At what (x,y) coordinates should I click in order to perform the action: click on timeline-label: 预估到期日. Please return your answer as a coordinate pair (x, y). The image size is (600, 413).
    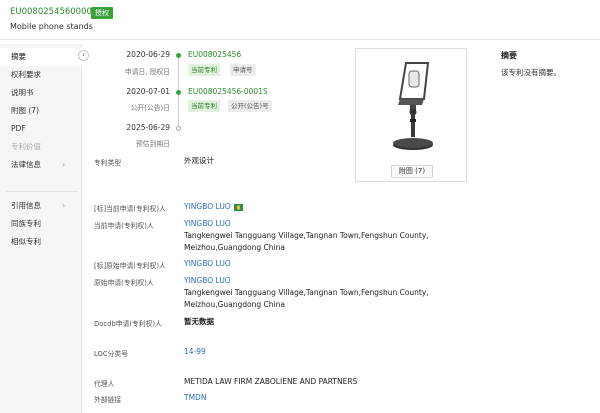
    Looking at the image, I should click on (153, 144).